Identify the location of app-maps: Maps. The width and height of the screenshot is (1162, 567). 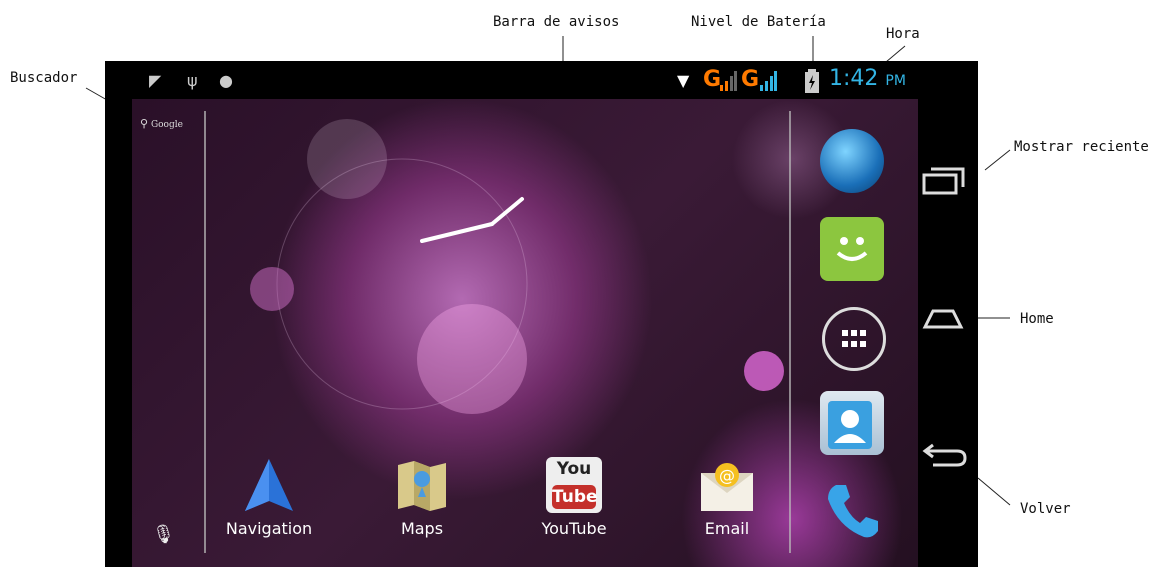
(422, 497).